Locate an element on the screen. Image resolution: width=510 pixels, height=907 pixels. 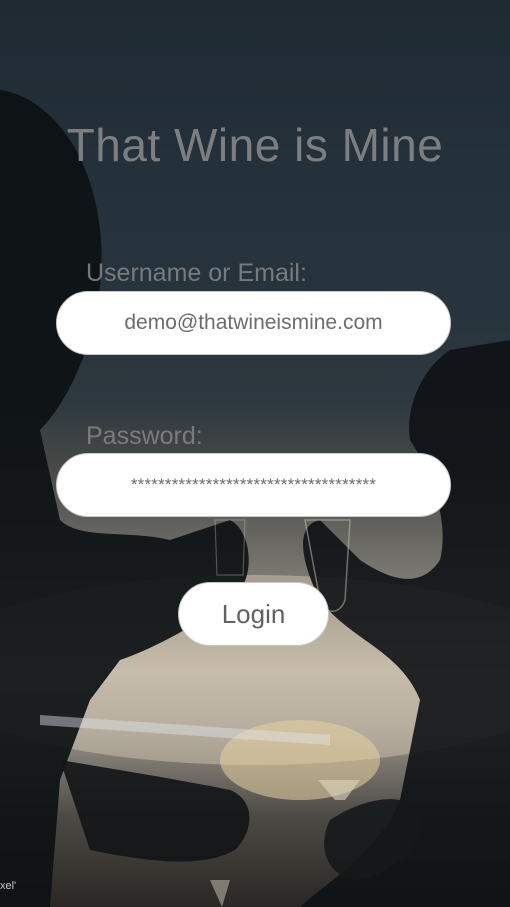
watermark-text: xel' is located at coordinates (8, 886).